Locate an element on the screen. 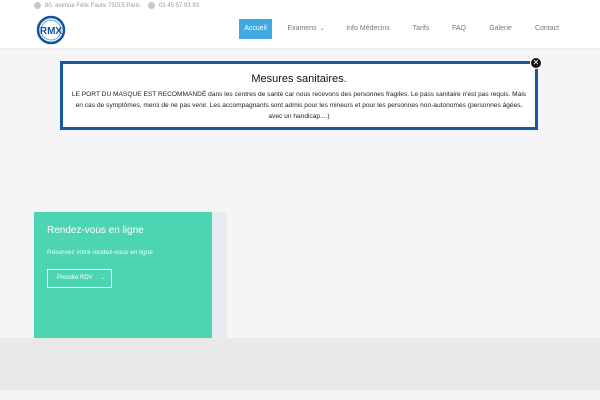 This screenshot has width=600, height=400. nav-info-medecins: Info Médecins is located at coordinates (368, 29).